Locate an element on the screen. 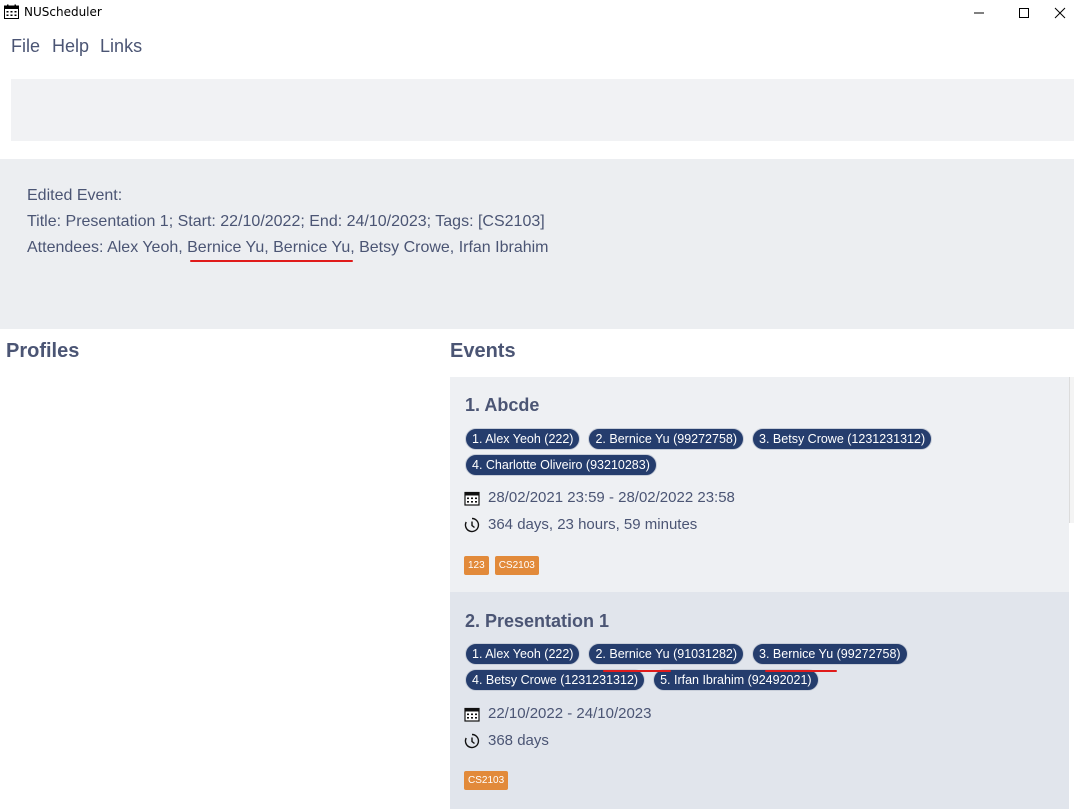  scrollbar is located at coordinates (1071, 450).